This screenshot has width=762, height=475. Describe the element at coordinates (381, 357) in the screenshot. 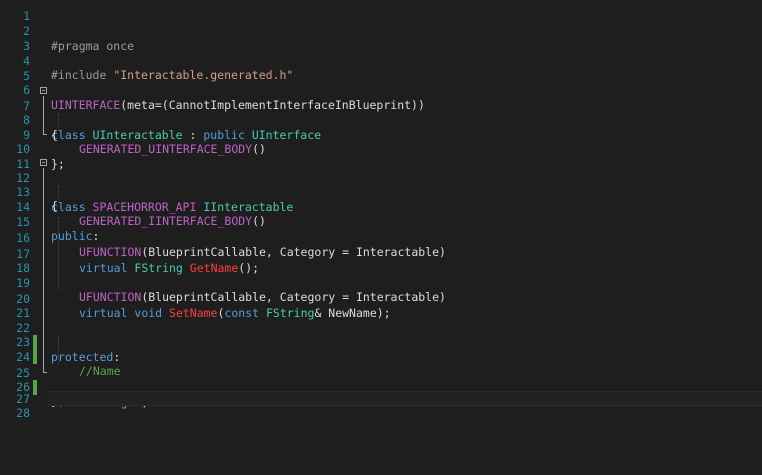

I see `code-line: 24 //Name` at that location.